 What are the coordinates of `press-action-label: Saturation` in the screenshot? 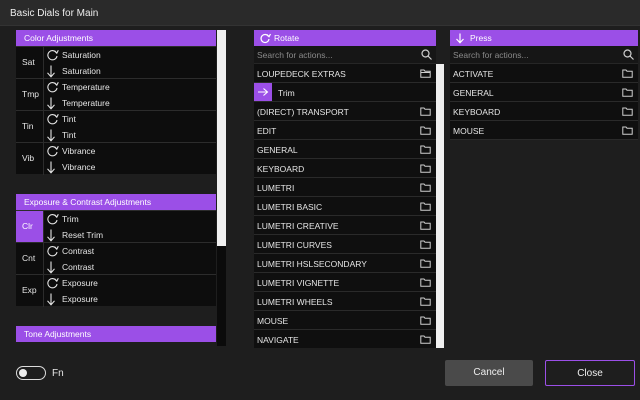 It's located at (81, 71).